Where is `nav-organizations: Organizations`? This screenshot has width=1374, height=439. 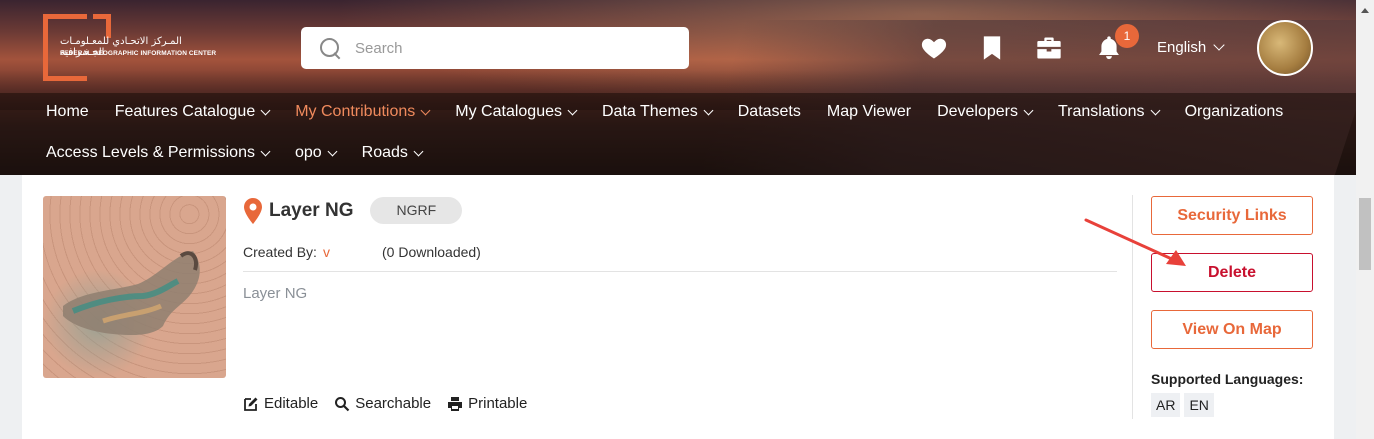
nav-organizations: Organizations is located at coordinates (1234, 112).